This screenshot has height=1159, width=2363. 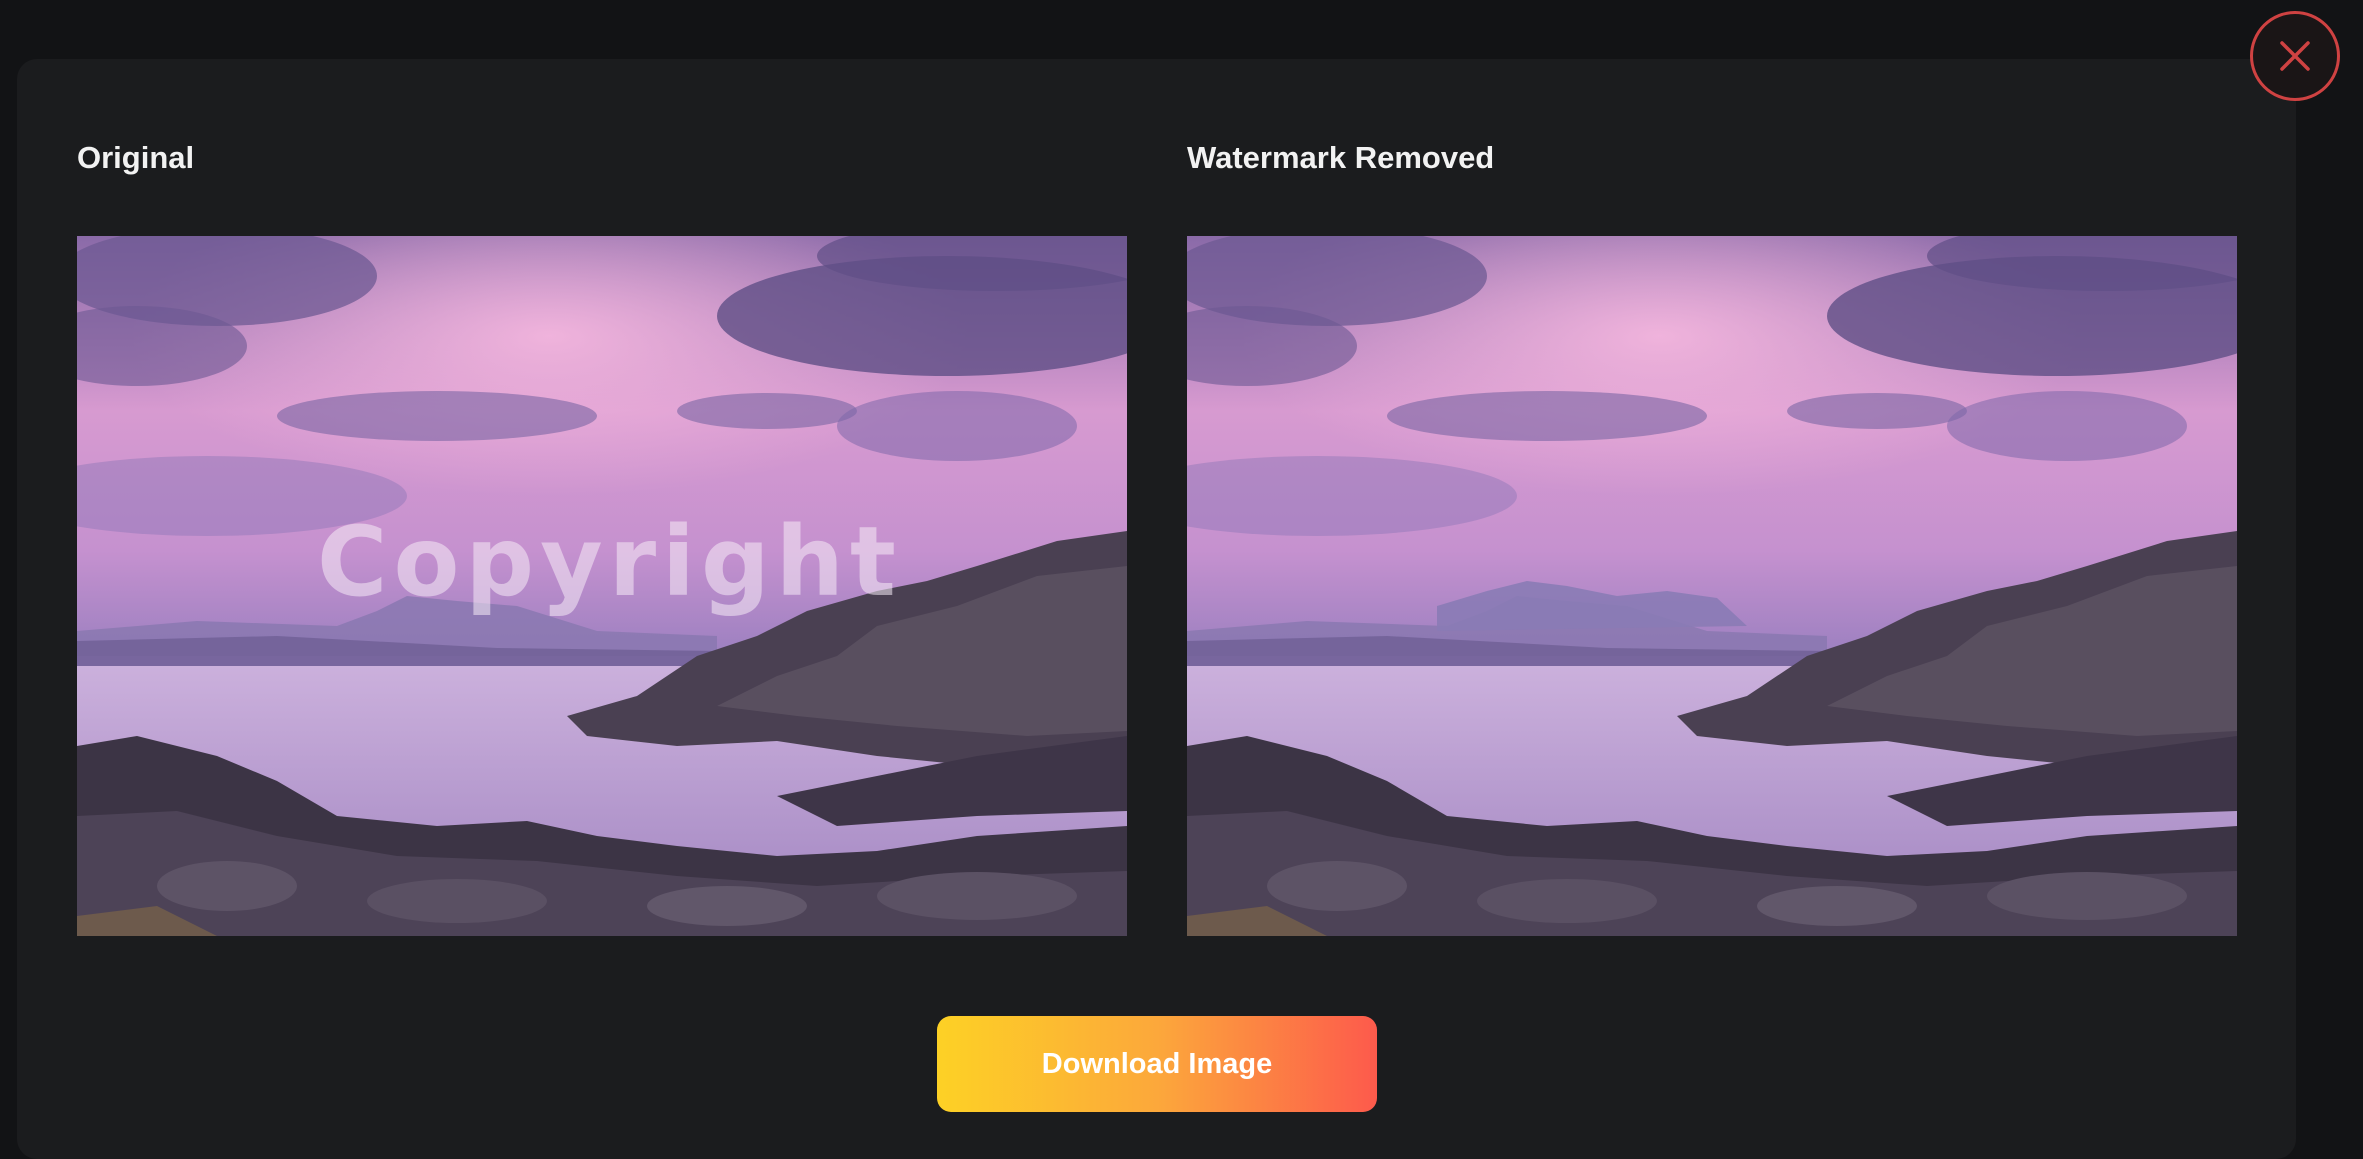 I want to click on original-title: Original, so click(x=136, y=157).